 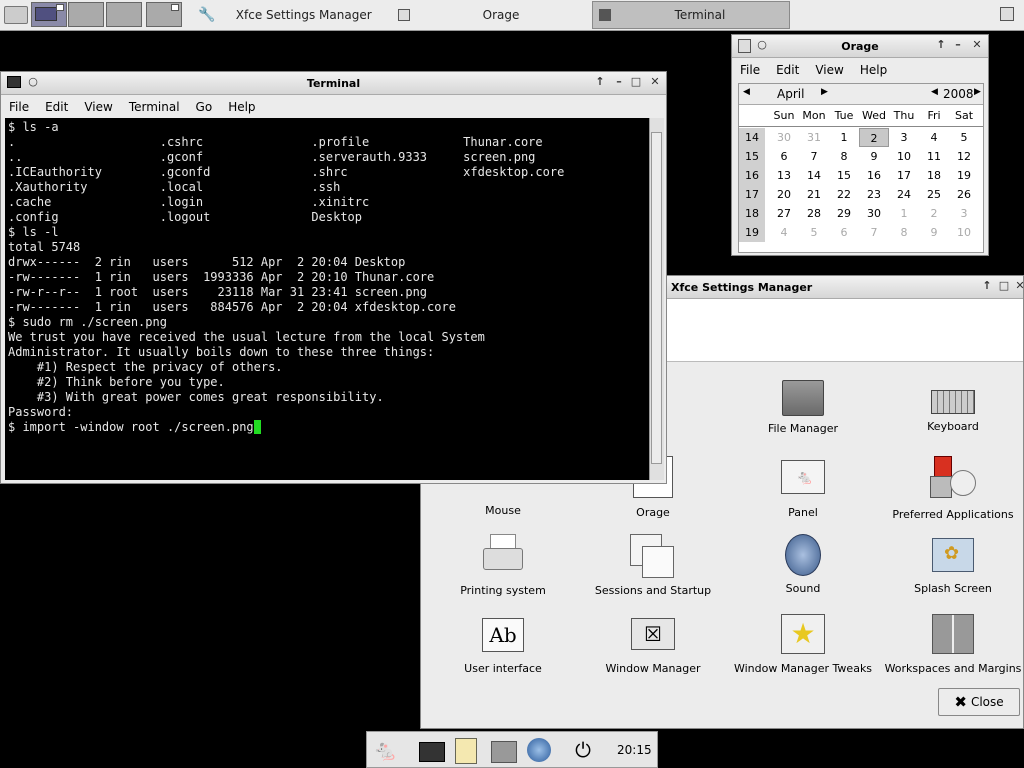 What do you see at coordinates (814, 137) in the screenshot?
I see `calendar-day: 31` at bounding box center [814, 137].